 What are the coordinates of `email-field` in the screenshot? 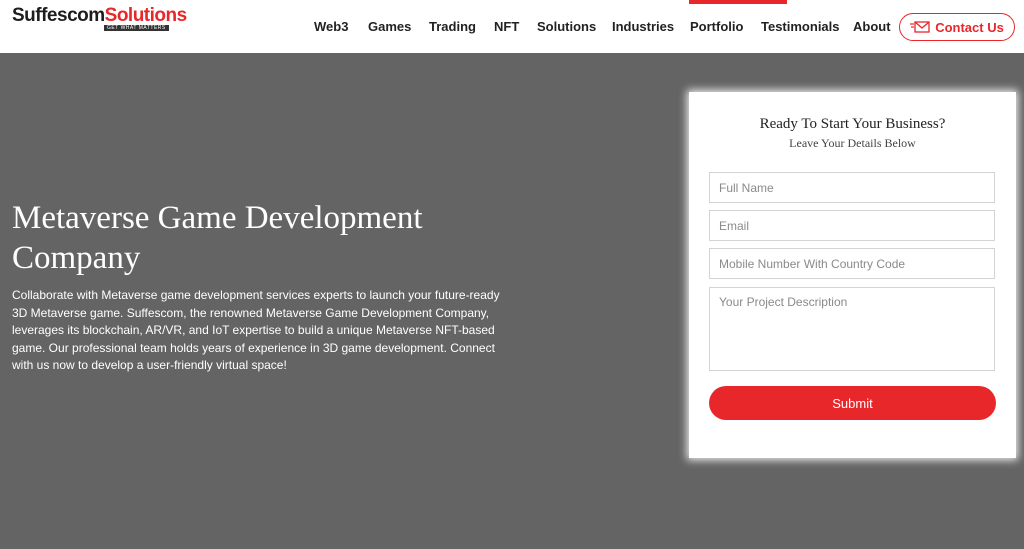 It's located at (852, 225).